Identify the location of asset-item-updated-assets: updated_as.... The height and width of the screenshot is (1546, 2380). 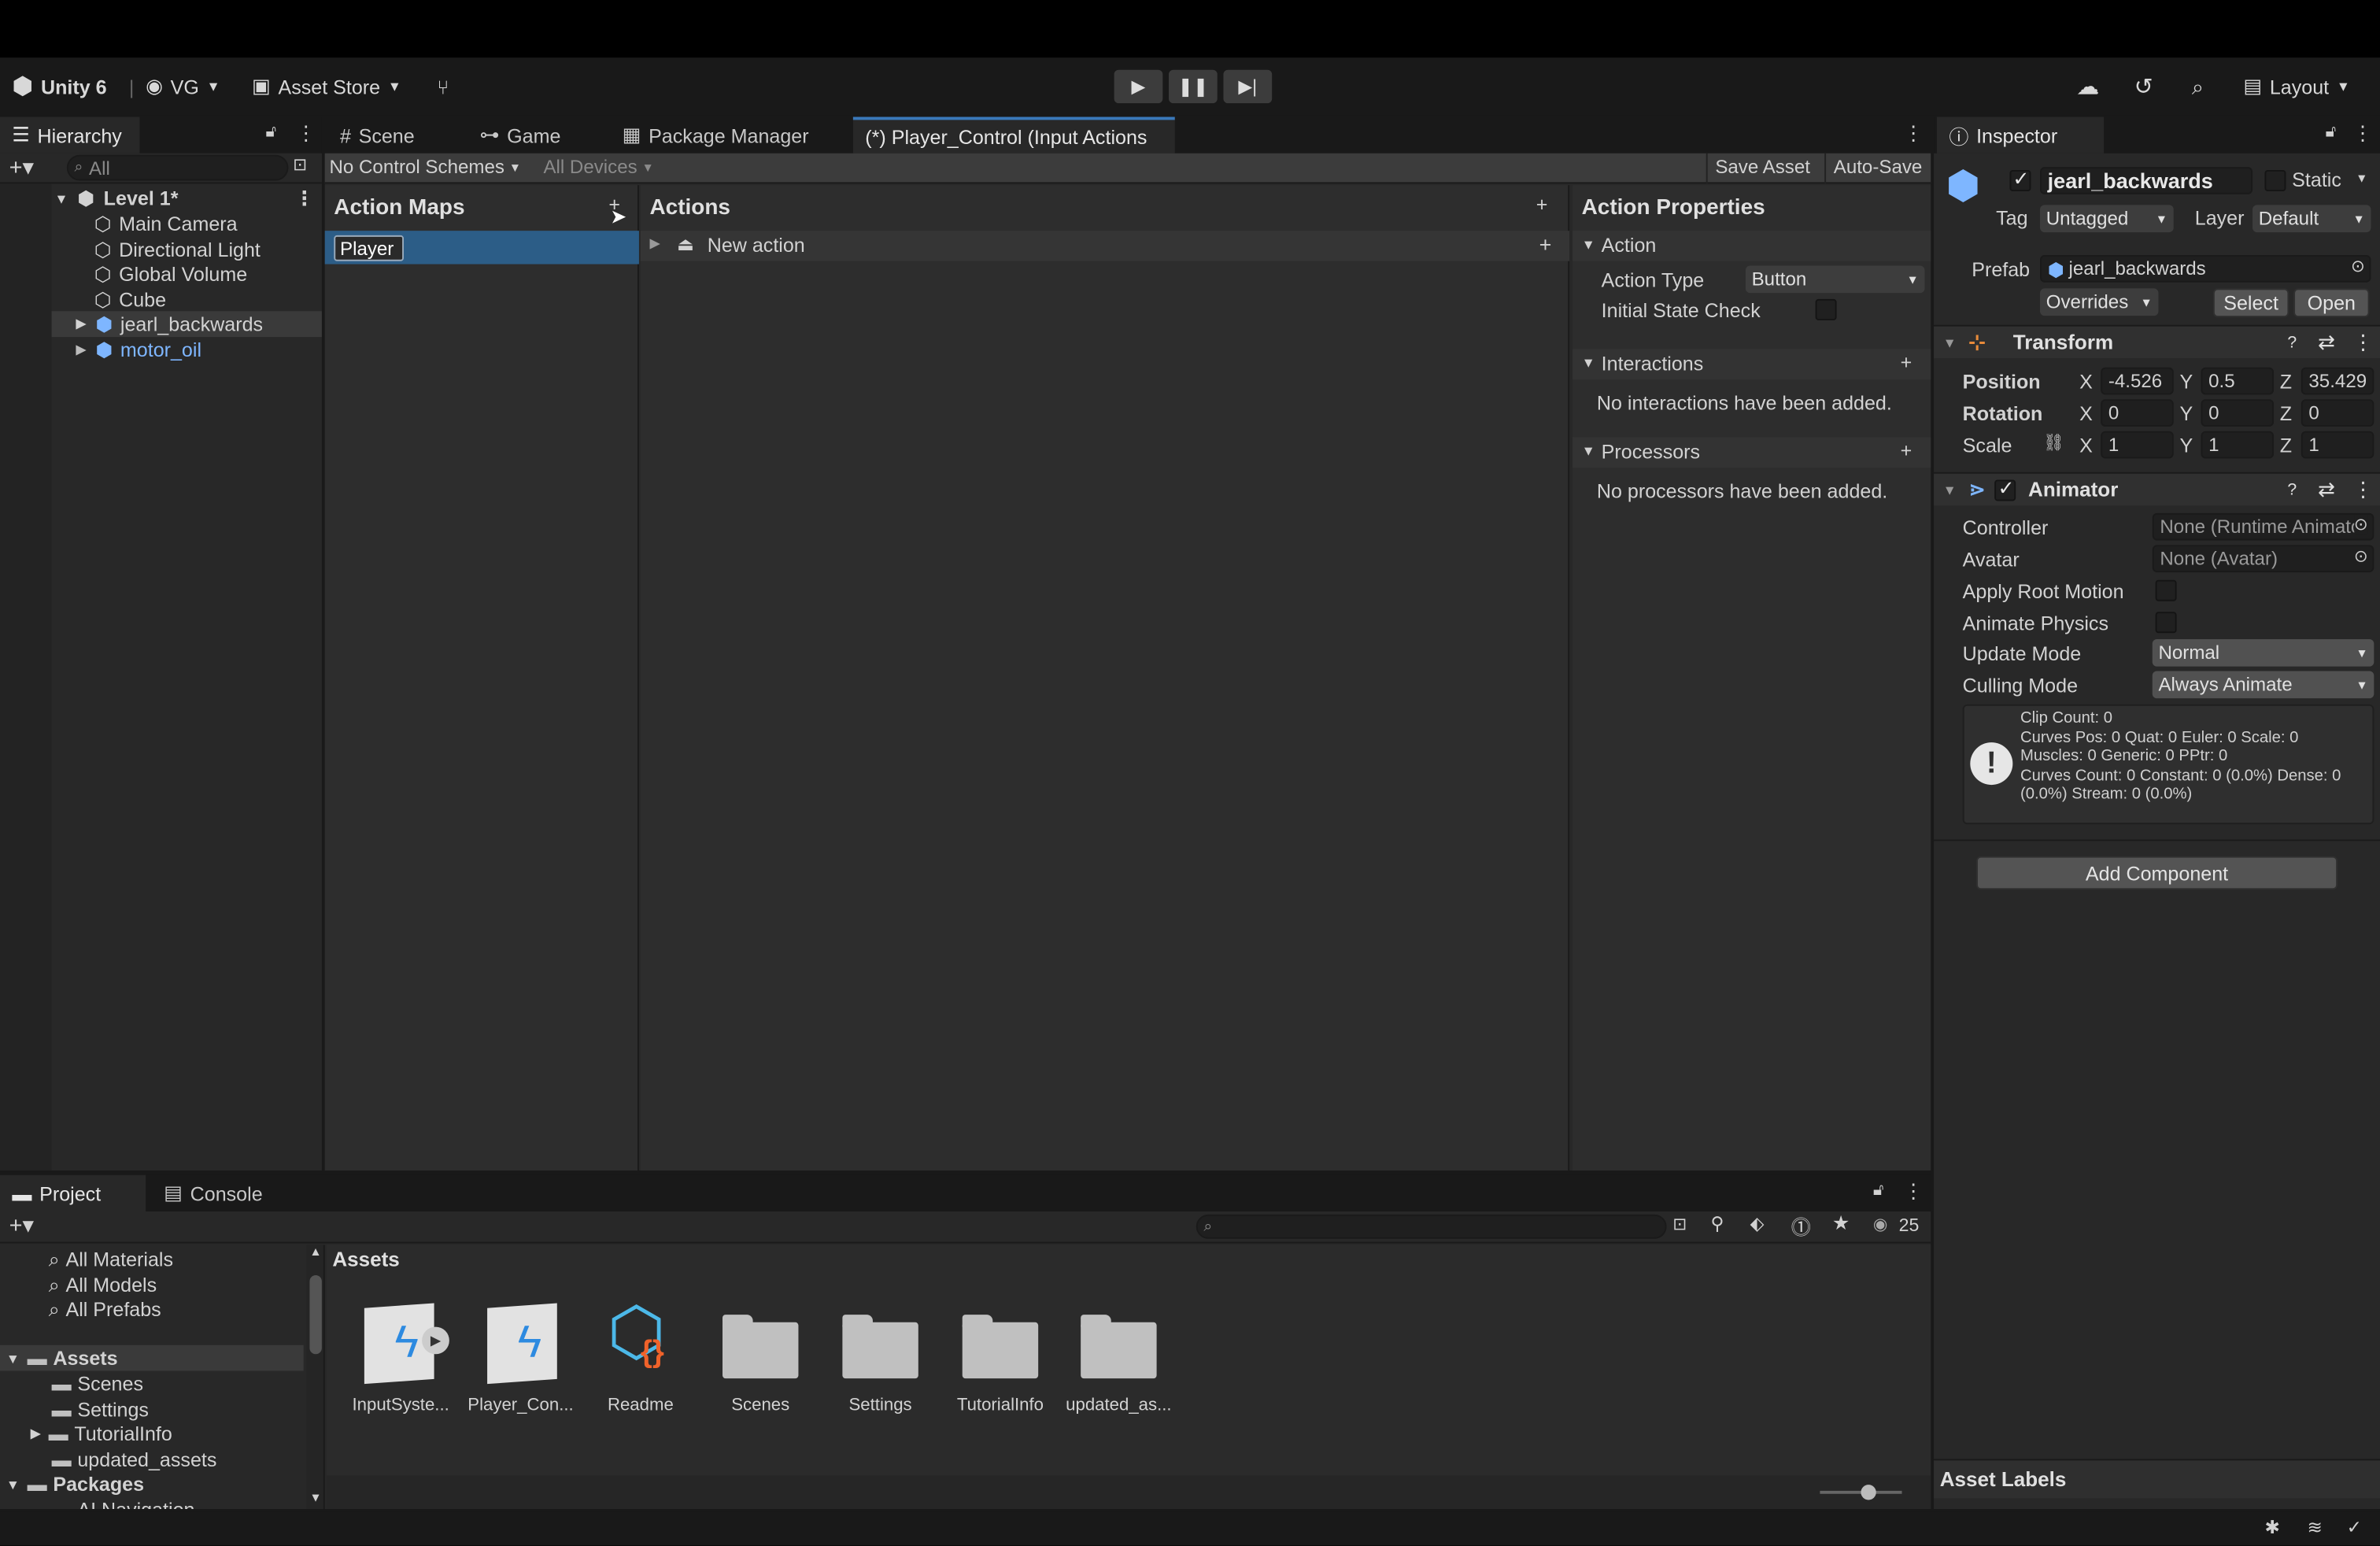
(1118, 1357).